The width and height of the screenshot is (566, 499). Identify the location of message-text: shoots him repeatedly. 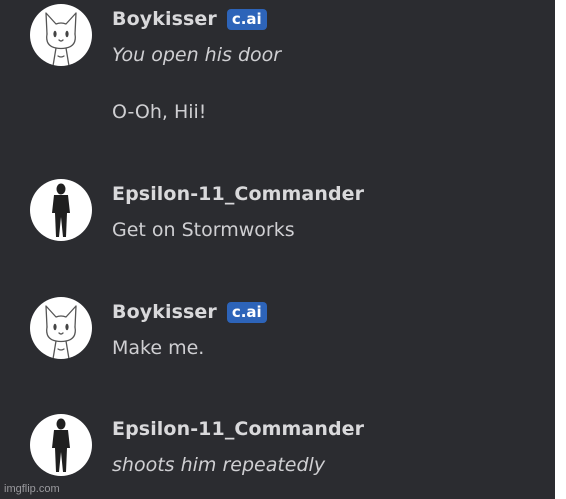
(219, 465).